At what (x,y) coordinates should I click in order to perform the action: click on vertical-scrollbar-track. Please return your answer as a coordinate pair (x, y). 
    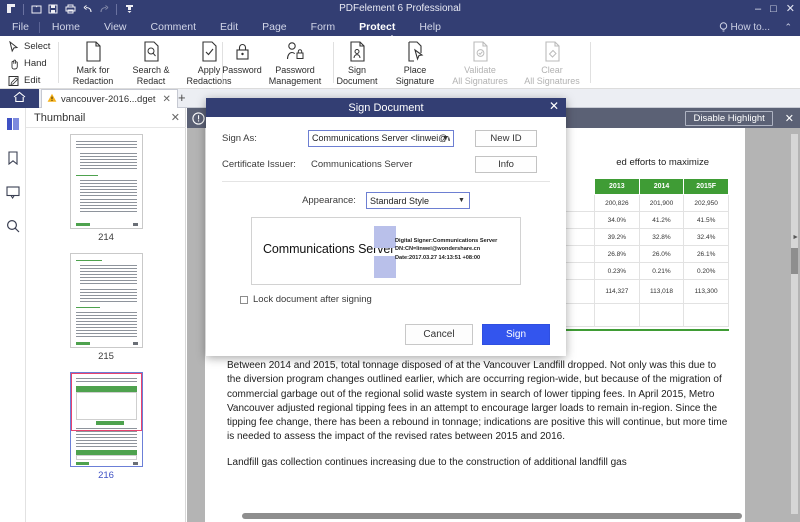
    Looking at the image, I should click on (794, 324).